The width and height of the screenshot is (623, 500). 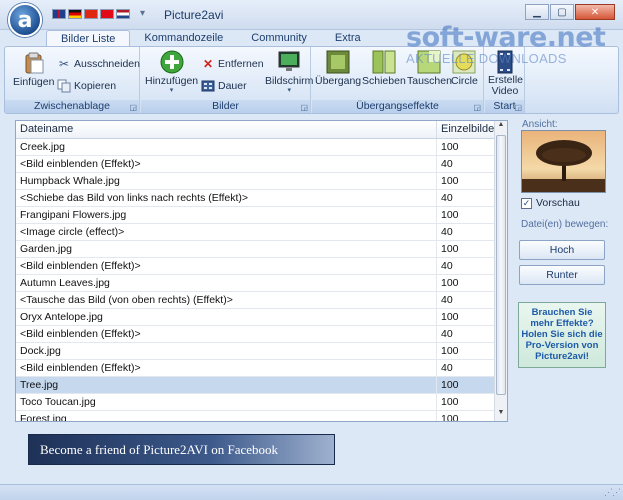 What do you see at coordinates (289, 90) in the screenshot?
I see `screen-dropdown-icon: ▾` at bounding box center [289, 90].